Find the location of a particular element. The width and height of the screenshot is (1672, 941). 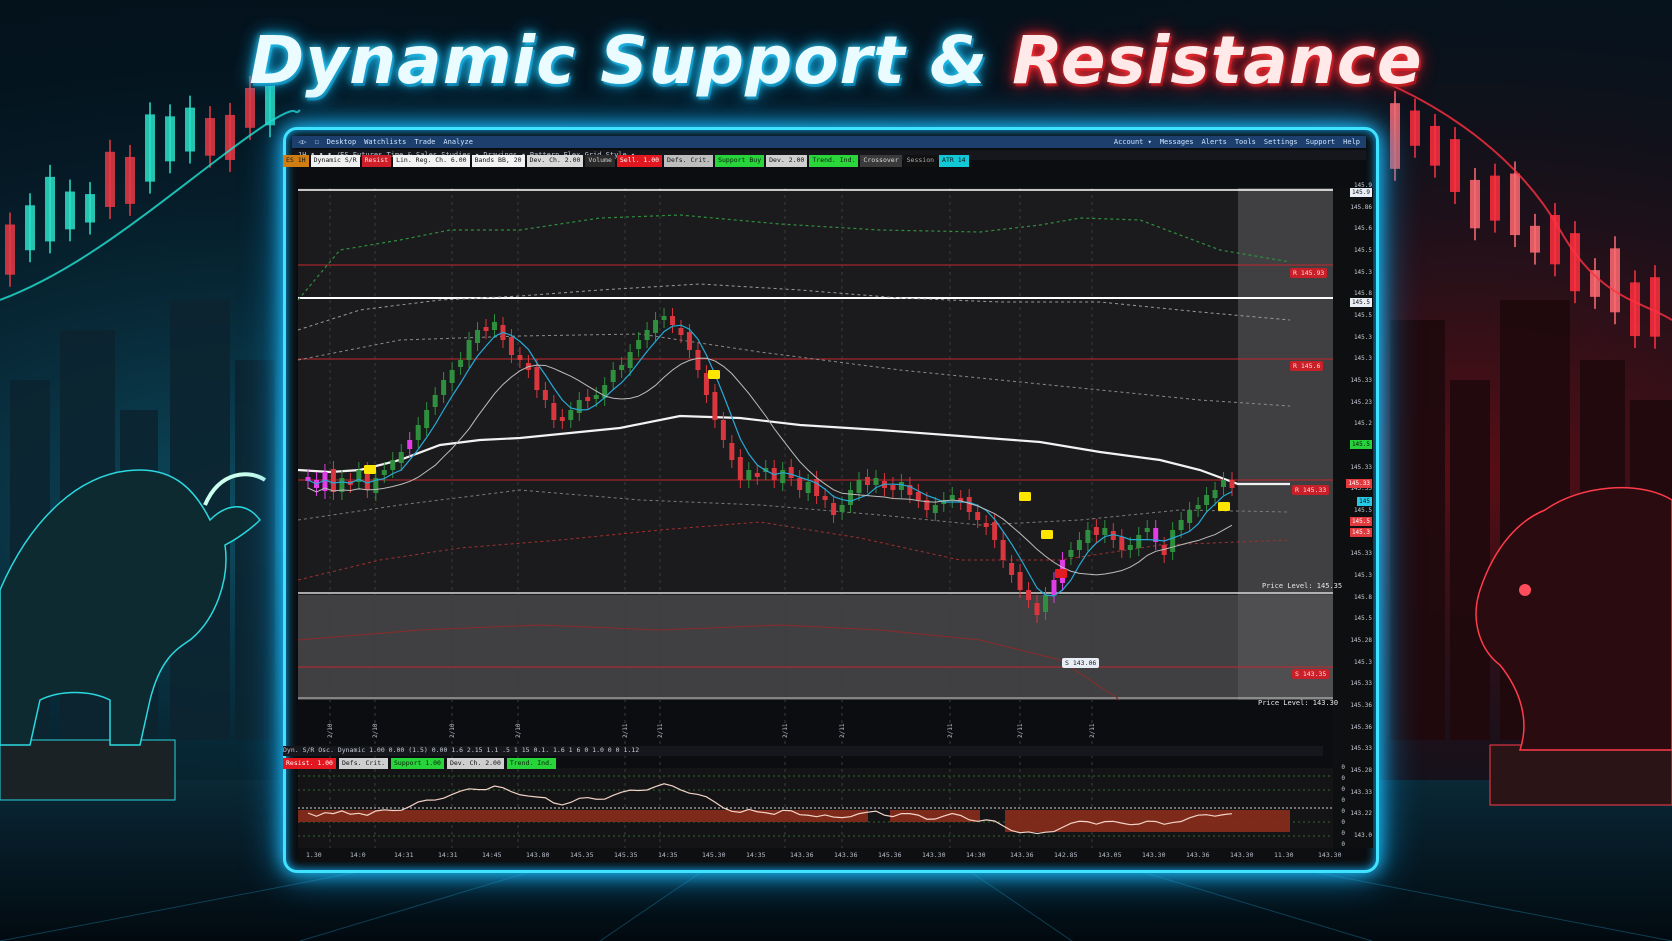

time-axis-tick: 14:31 is located at coordinates (448, 855).